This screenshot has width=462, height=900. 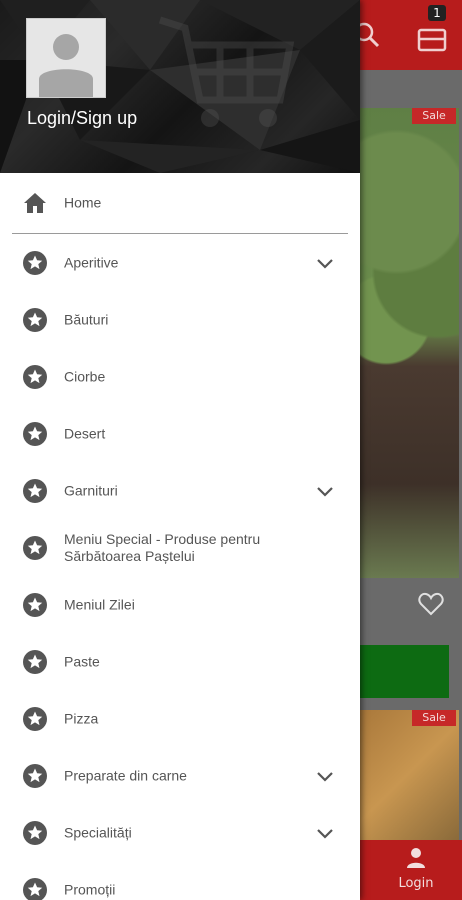 I want to click on menu-item: Specialități, so click(x=180, y=832).